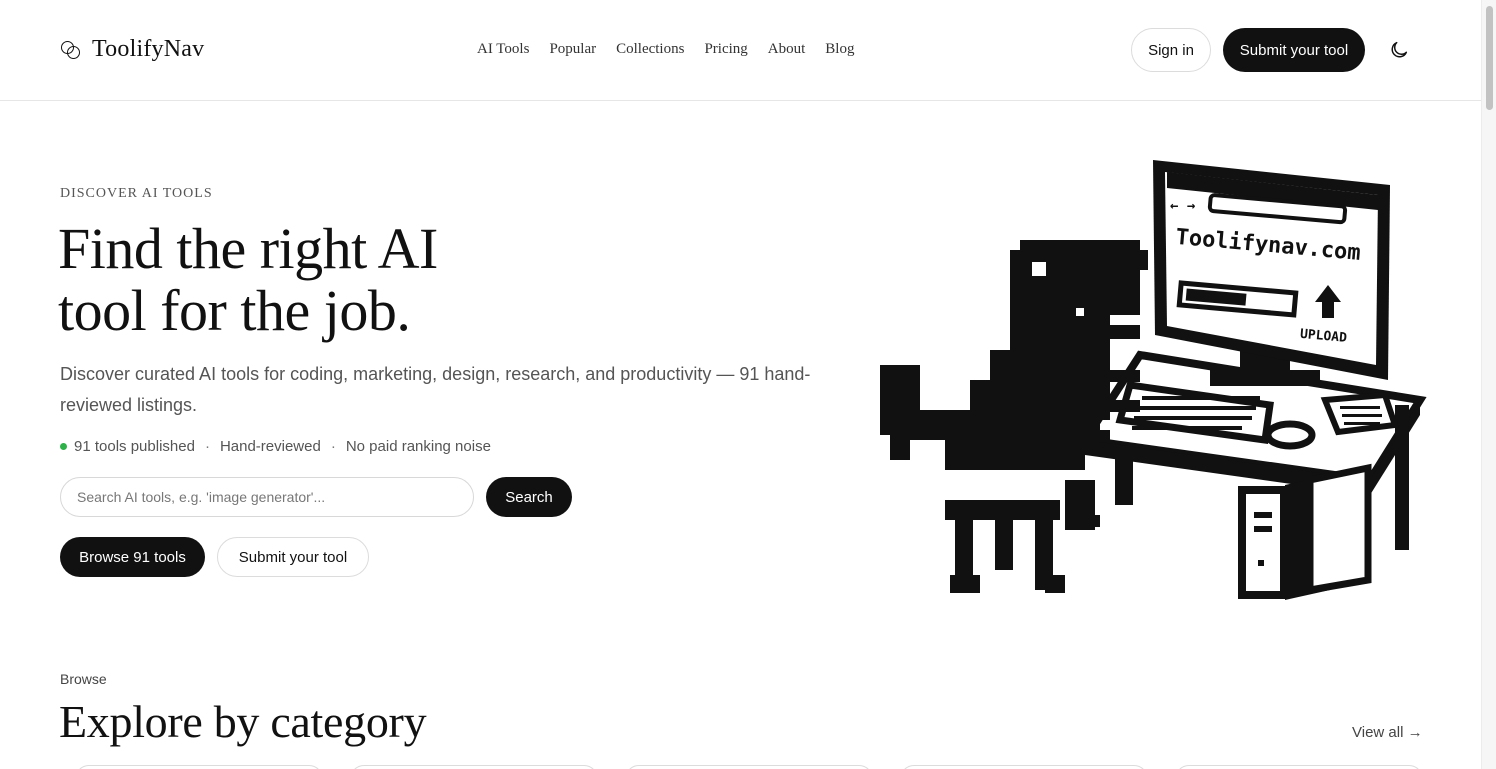  What do you see at coordinates (1488, 384) in the screenshot?
I see `page-scrollbar` at bounding box center [1488, 384].